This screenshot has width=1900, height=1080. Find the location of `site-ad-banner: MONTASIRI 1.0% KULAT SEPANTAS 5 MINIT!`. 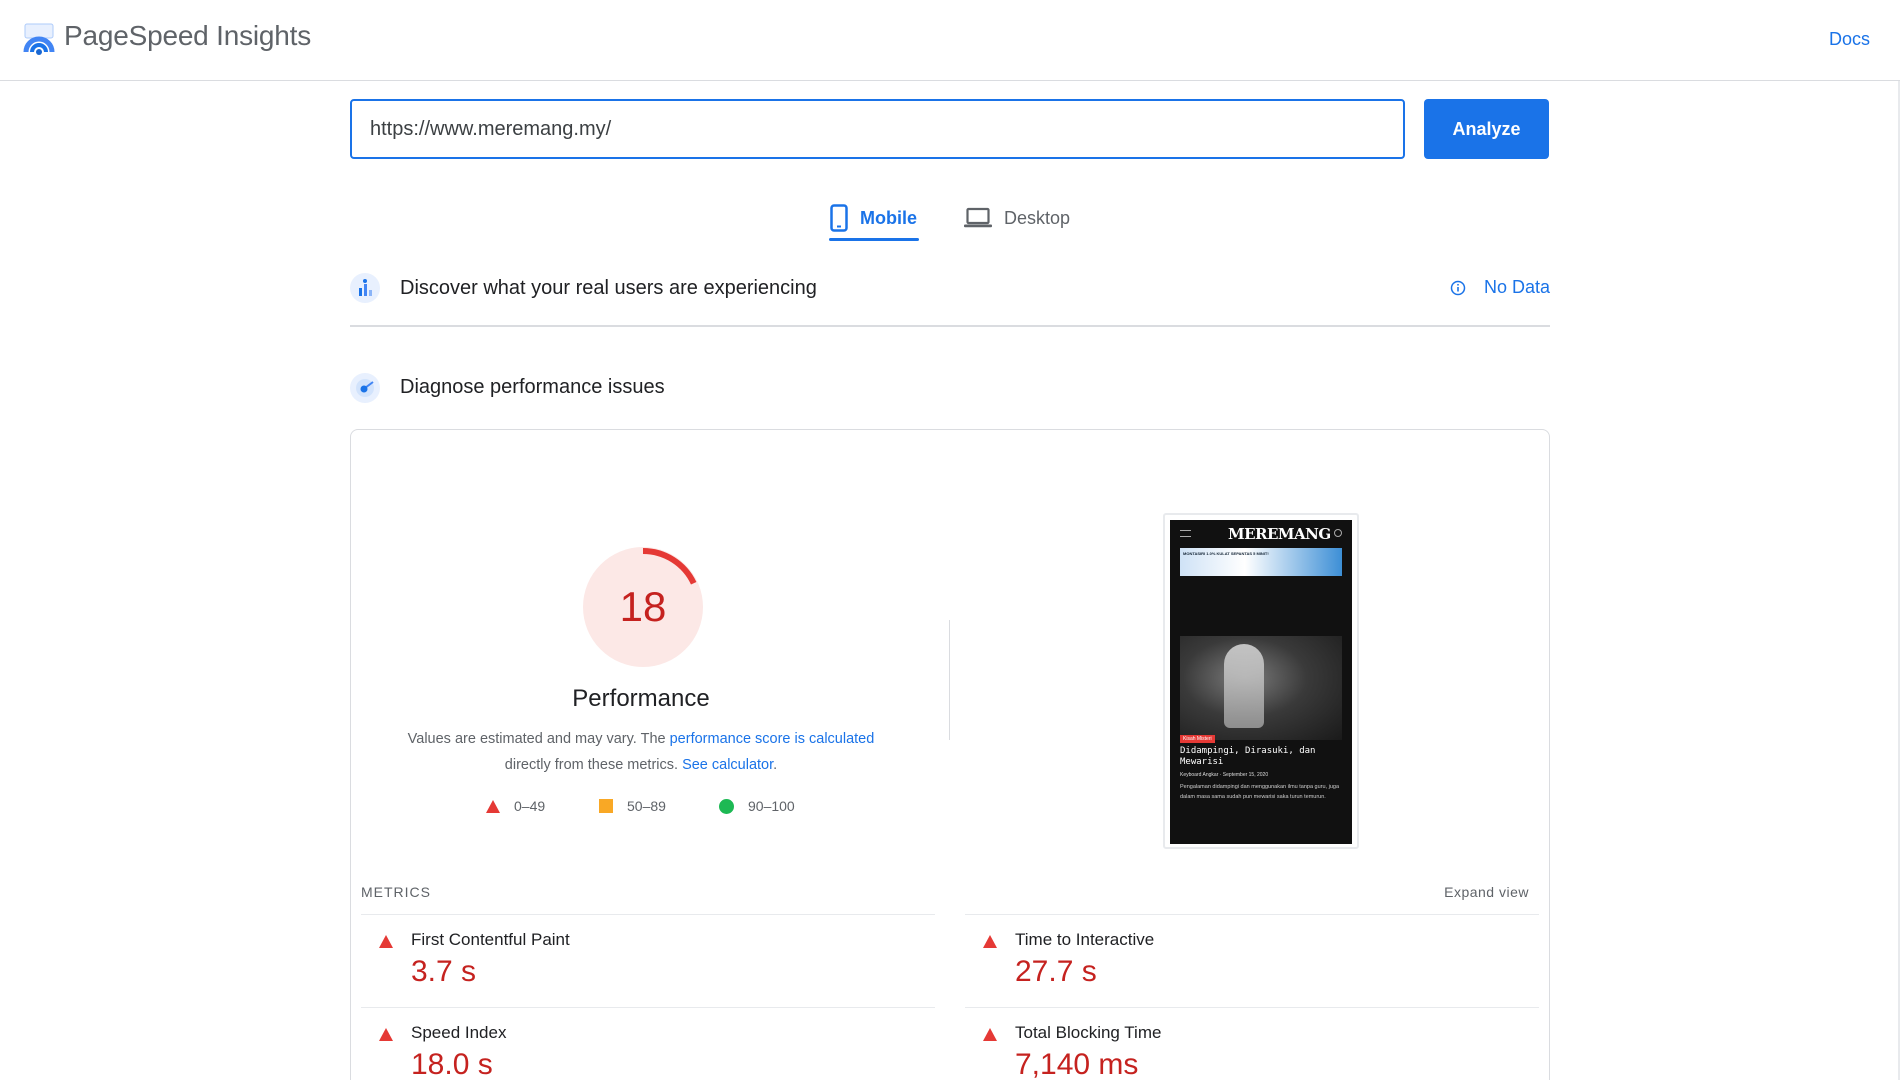

site-ad-banner: MONTASIRI 1.0% KULAT SEPANTAS 5 MINIT! is located at coordinates (1261, 562).